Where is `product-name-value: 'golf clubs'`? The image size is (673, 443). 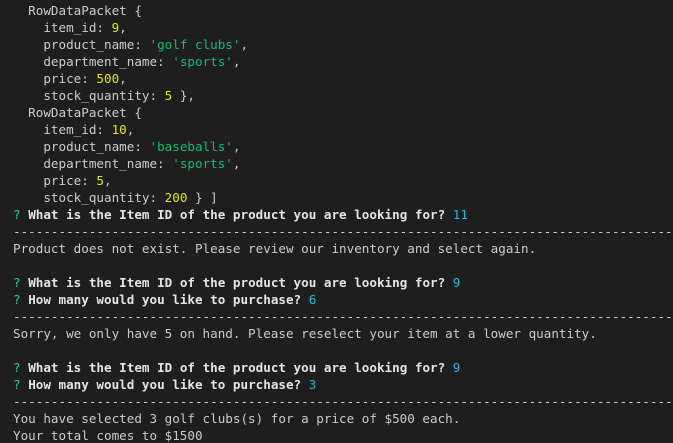 product-name-value: 'golf clubs' is located at coordinates (195, 44).